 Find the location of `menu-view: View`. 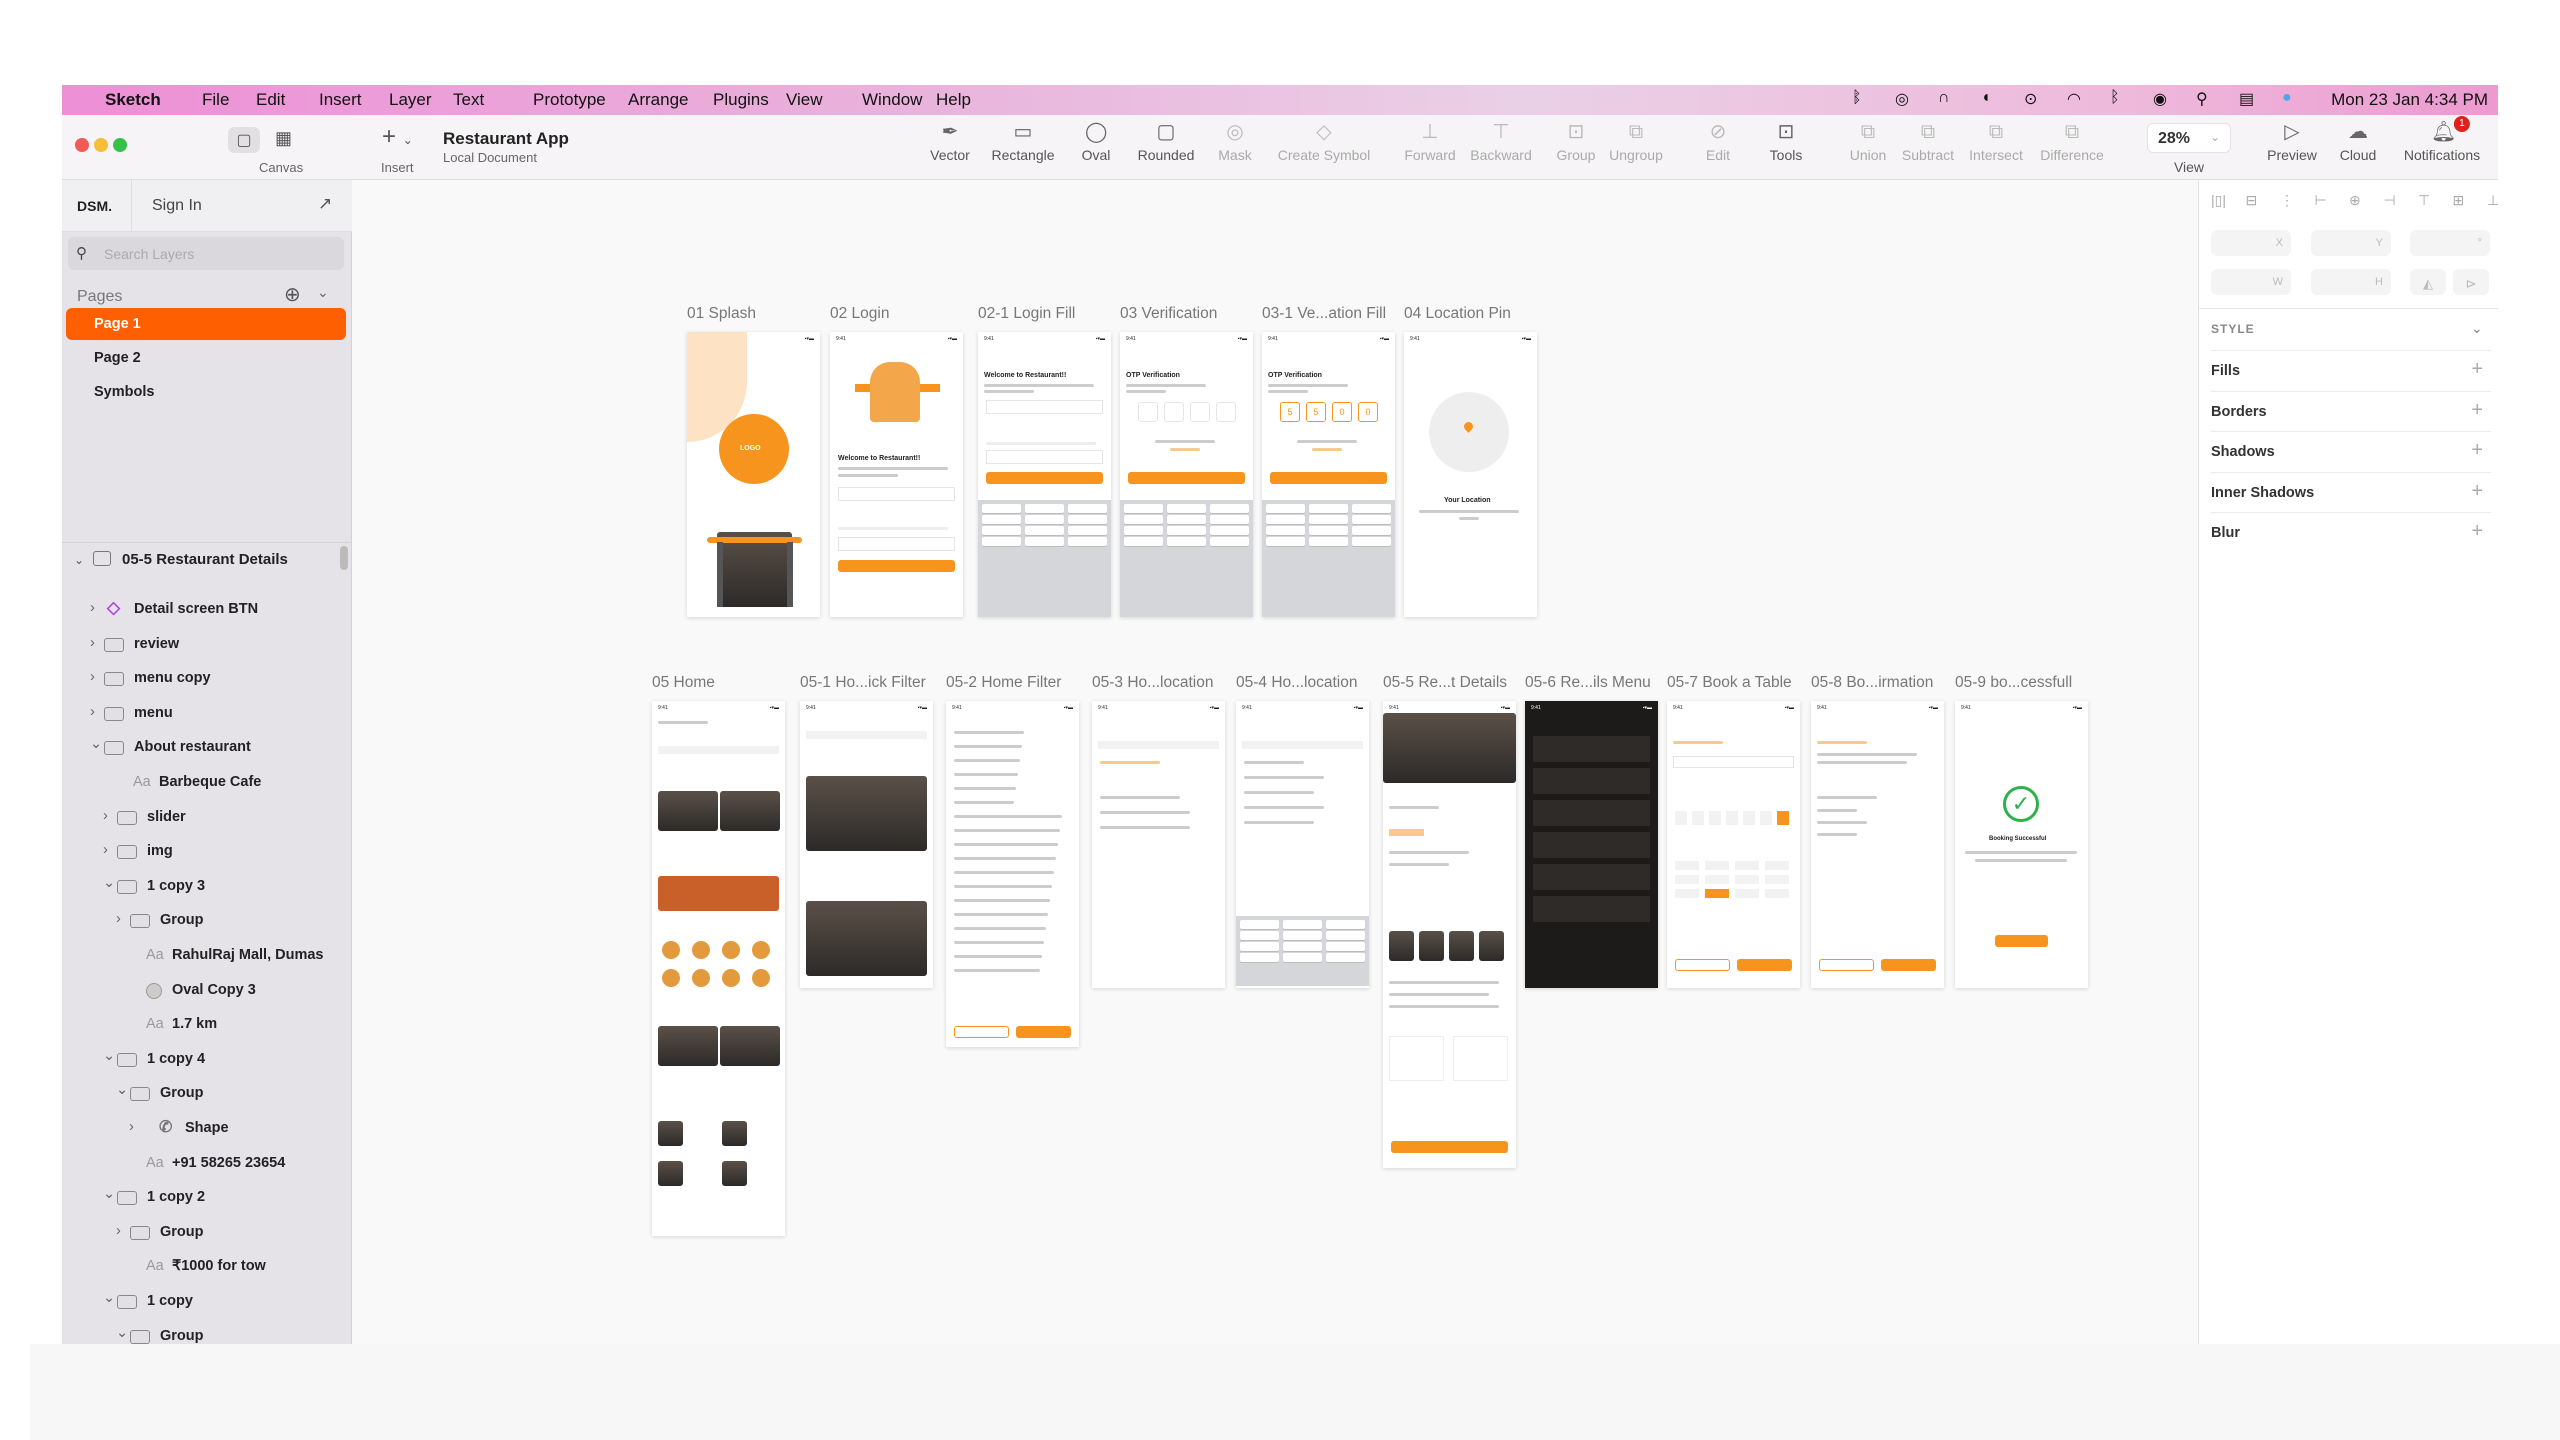

menu-view: View is located at coordinates (804, 100).